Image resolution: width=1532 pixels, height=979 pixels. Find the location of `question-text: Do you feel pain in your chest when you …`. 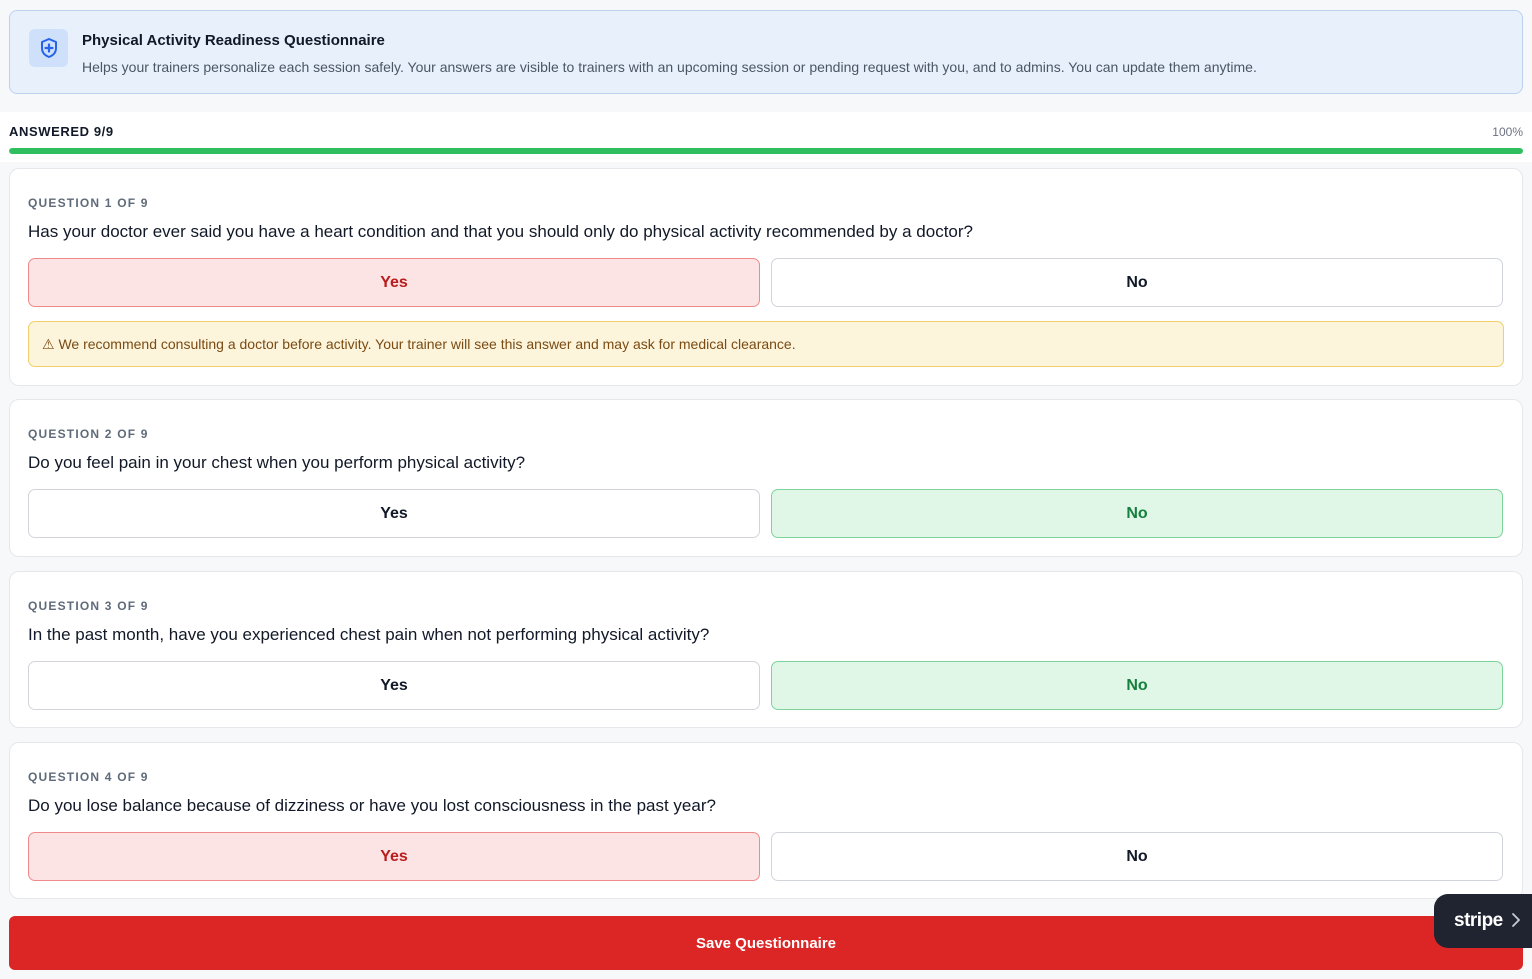

question-text: Do you feel pain in your chest when you … is located at coordinates (277, 462).